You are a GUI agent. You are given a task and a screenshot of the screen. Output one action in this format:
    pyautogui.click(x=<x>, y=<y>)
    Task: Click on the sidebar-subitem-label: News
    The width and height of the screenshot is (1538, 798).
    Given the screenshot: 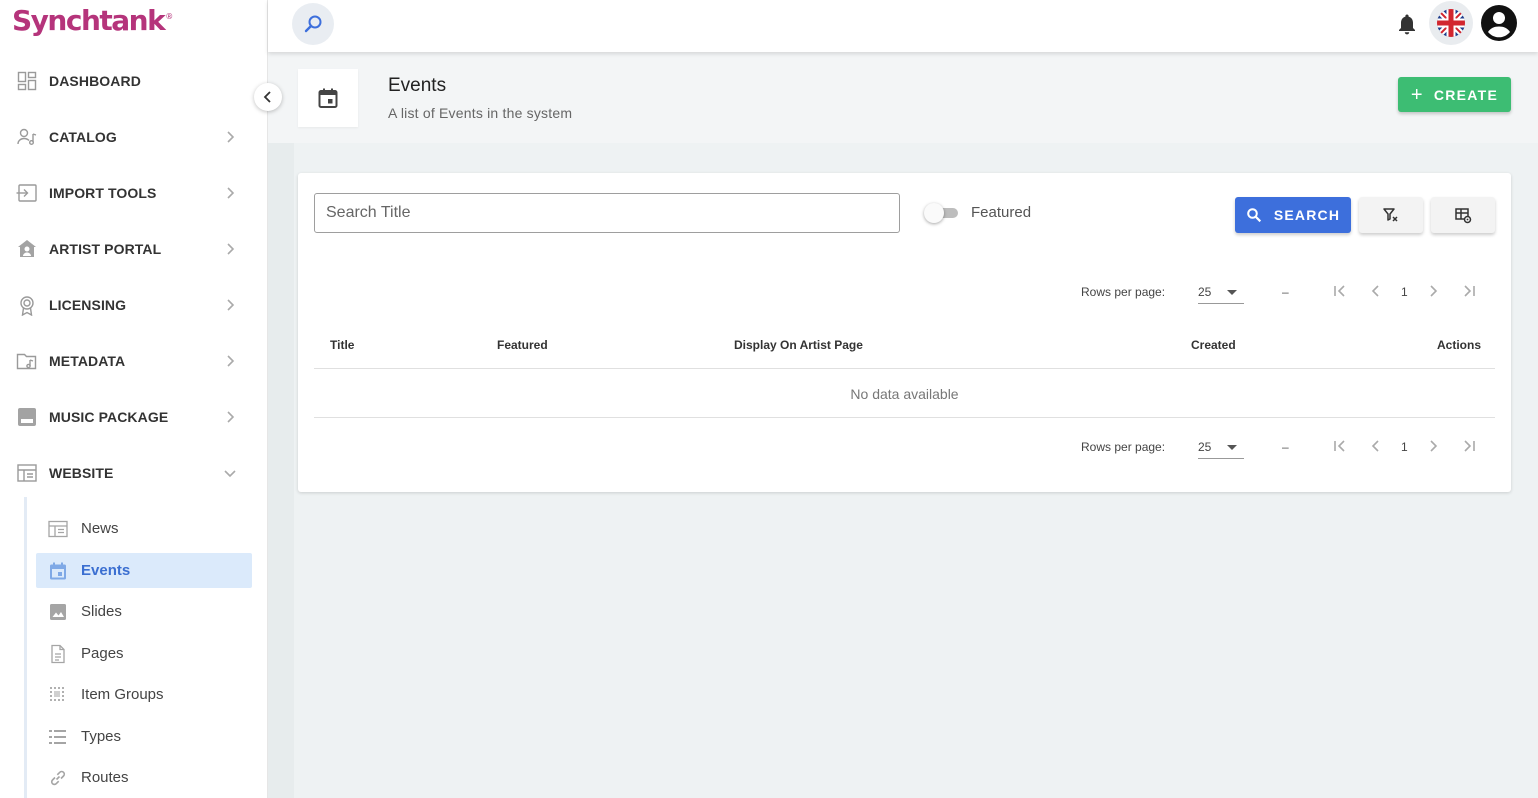 What is the action you would take?
    pyautogui.click(x=100, y=528)
    